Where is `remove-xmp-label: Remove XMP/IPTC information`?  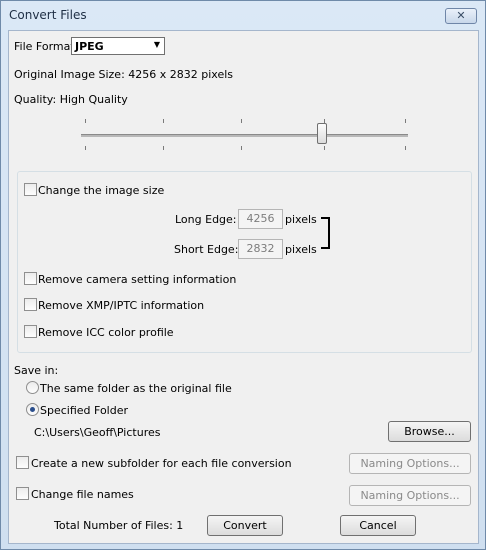
remove-xmp-label: Remove XMP/IPTC information is located at coordinates (121, 305).